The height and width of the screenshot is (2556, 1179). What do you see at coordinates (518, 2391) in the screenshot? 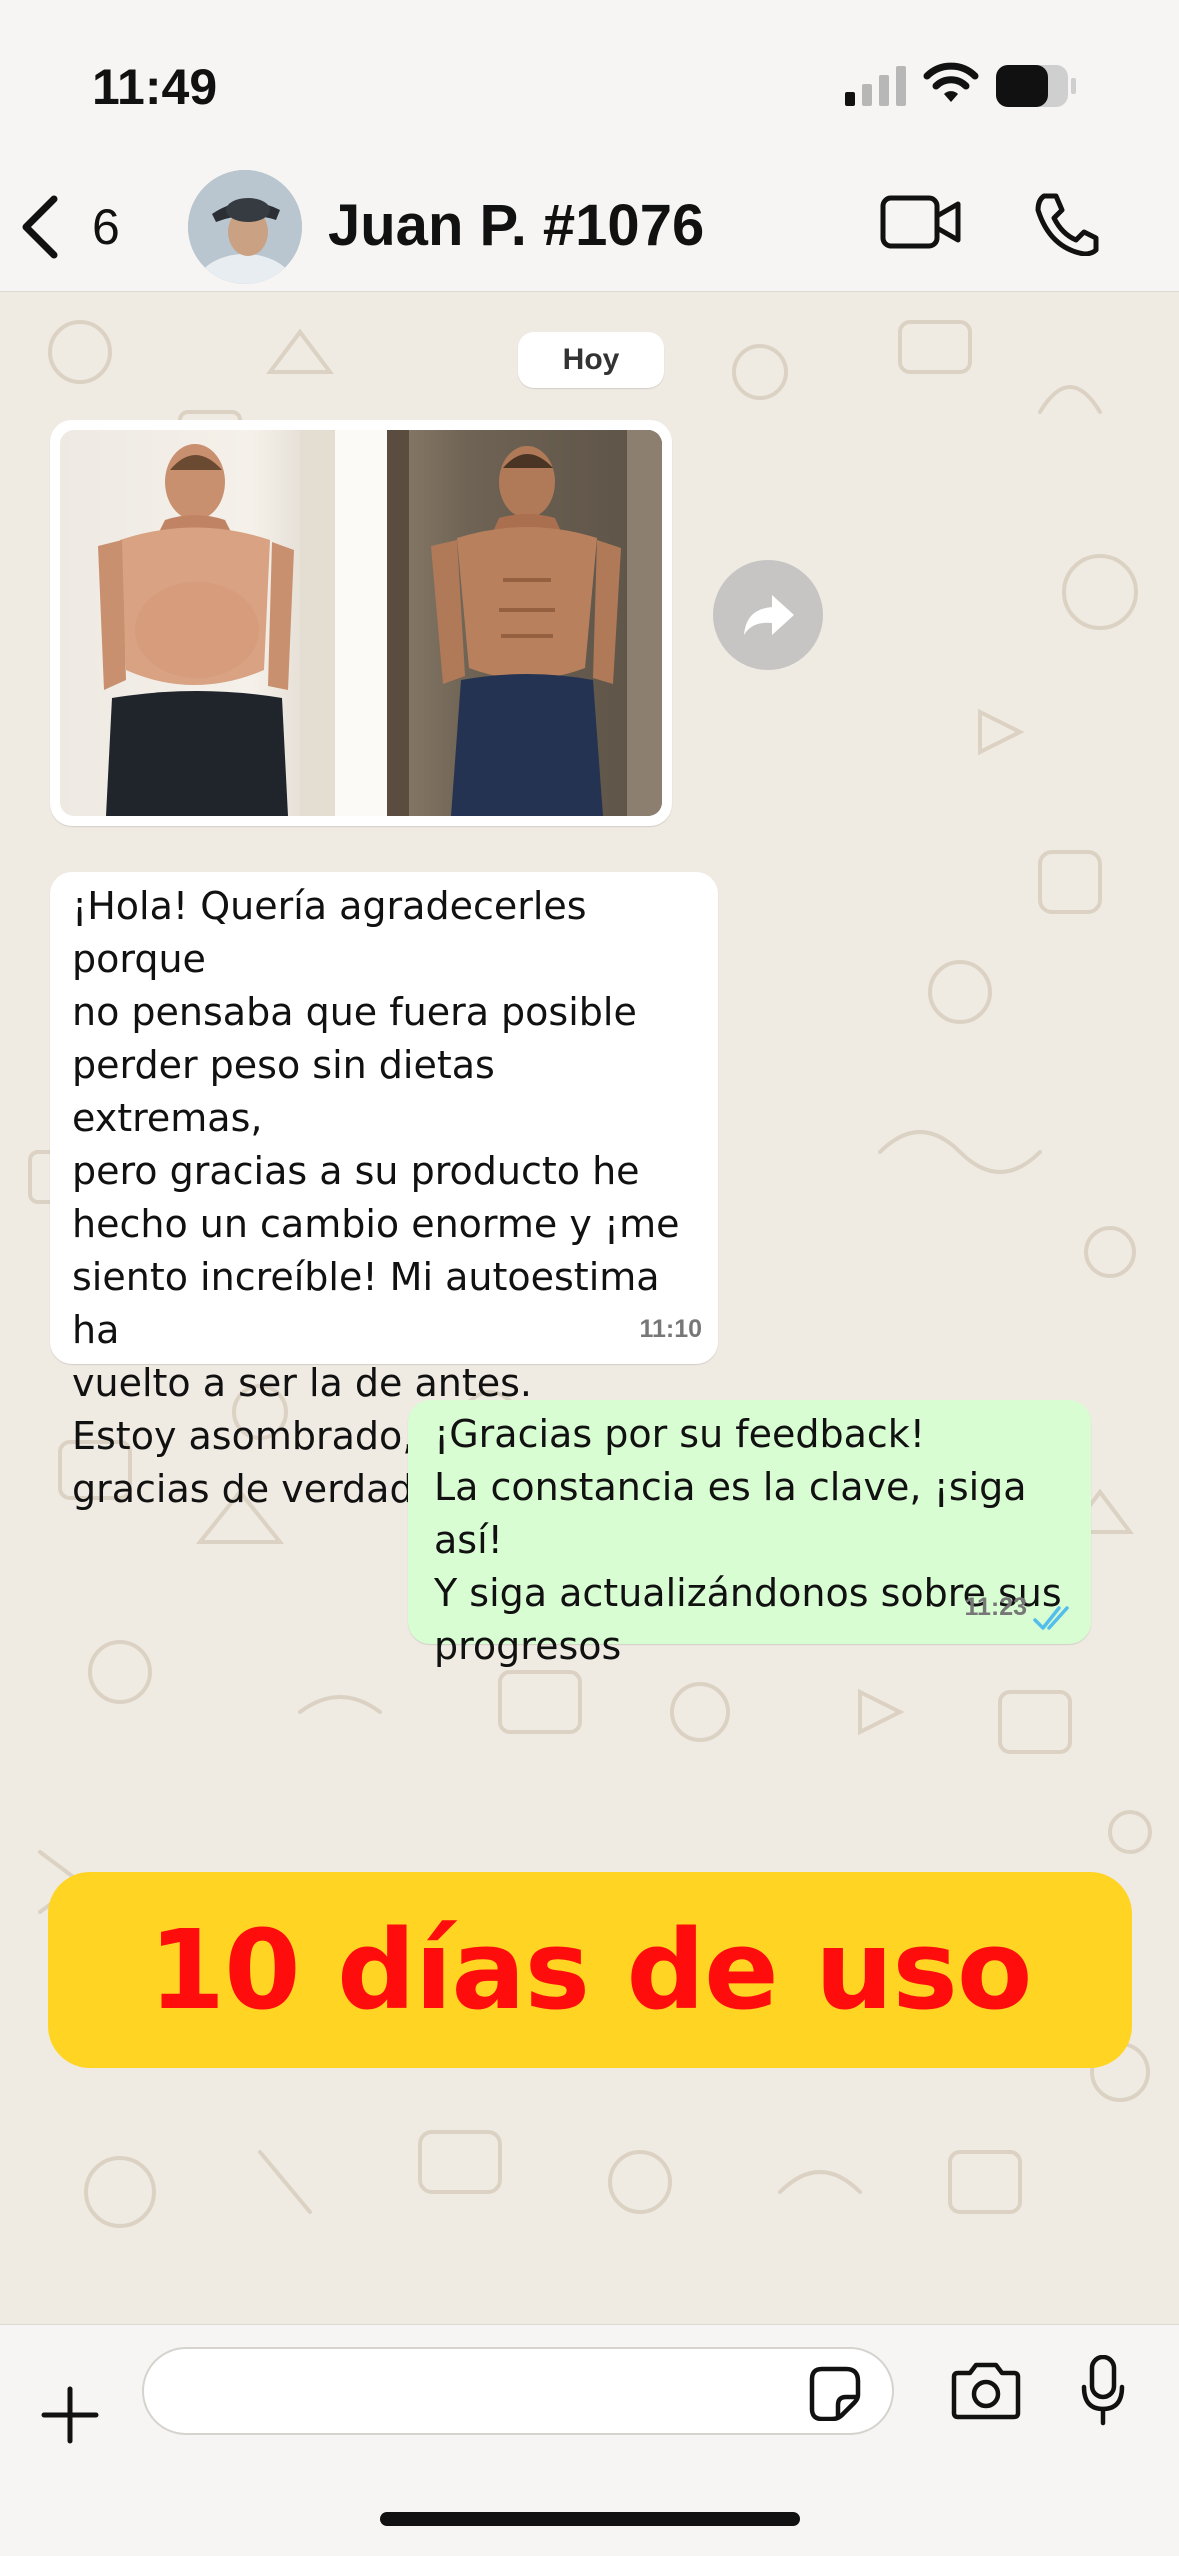
I see `message-input` at bounding box center [518, 2391].